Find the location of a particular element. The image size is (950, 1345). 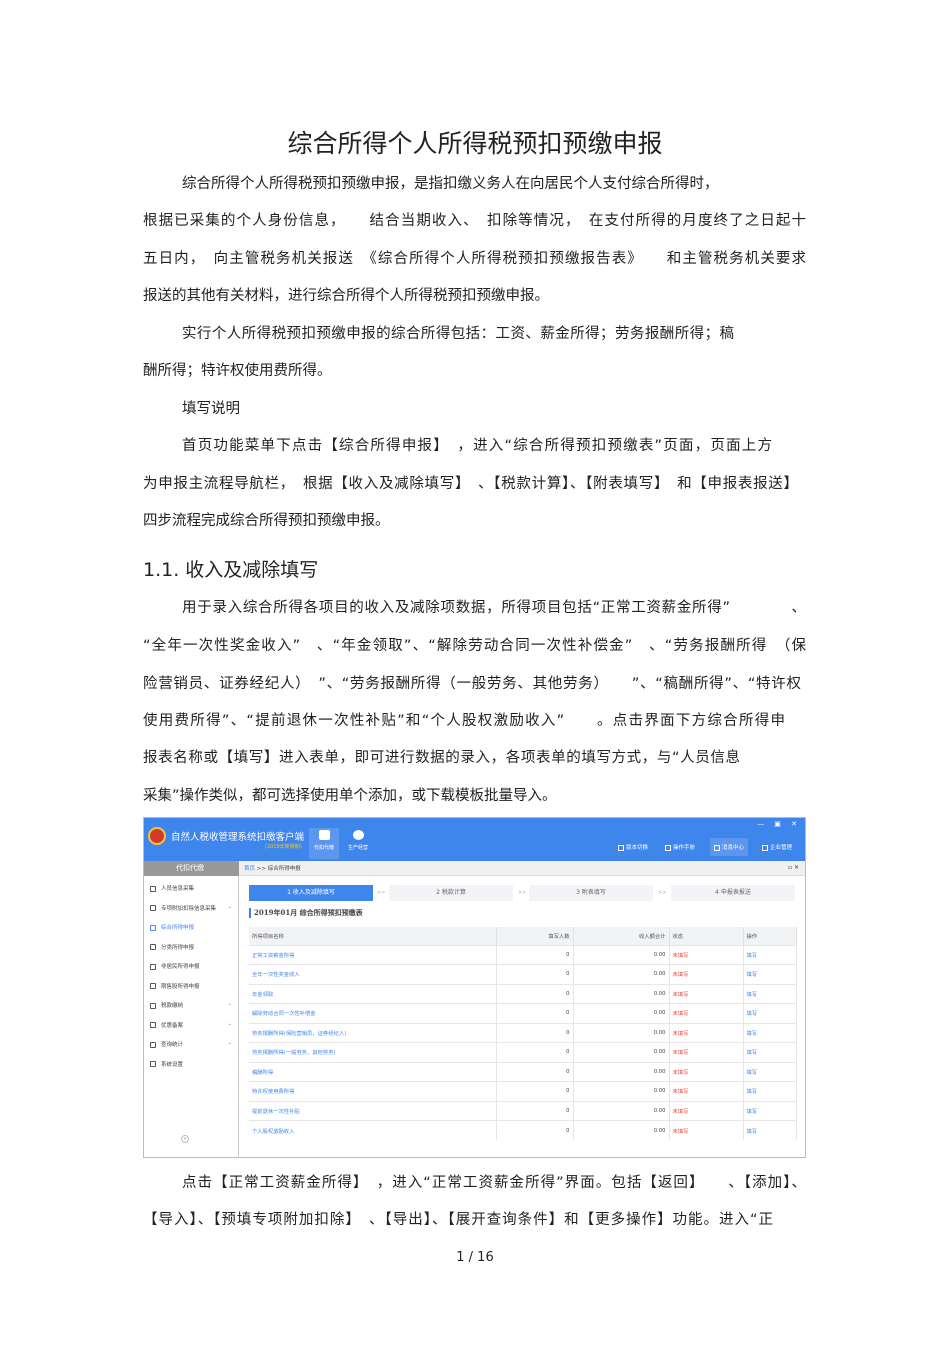

table-row: 稿酬所得 0 0.00 未填写 填写 is located at coordinates (523, 1071).